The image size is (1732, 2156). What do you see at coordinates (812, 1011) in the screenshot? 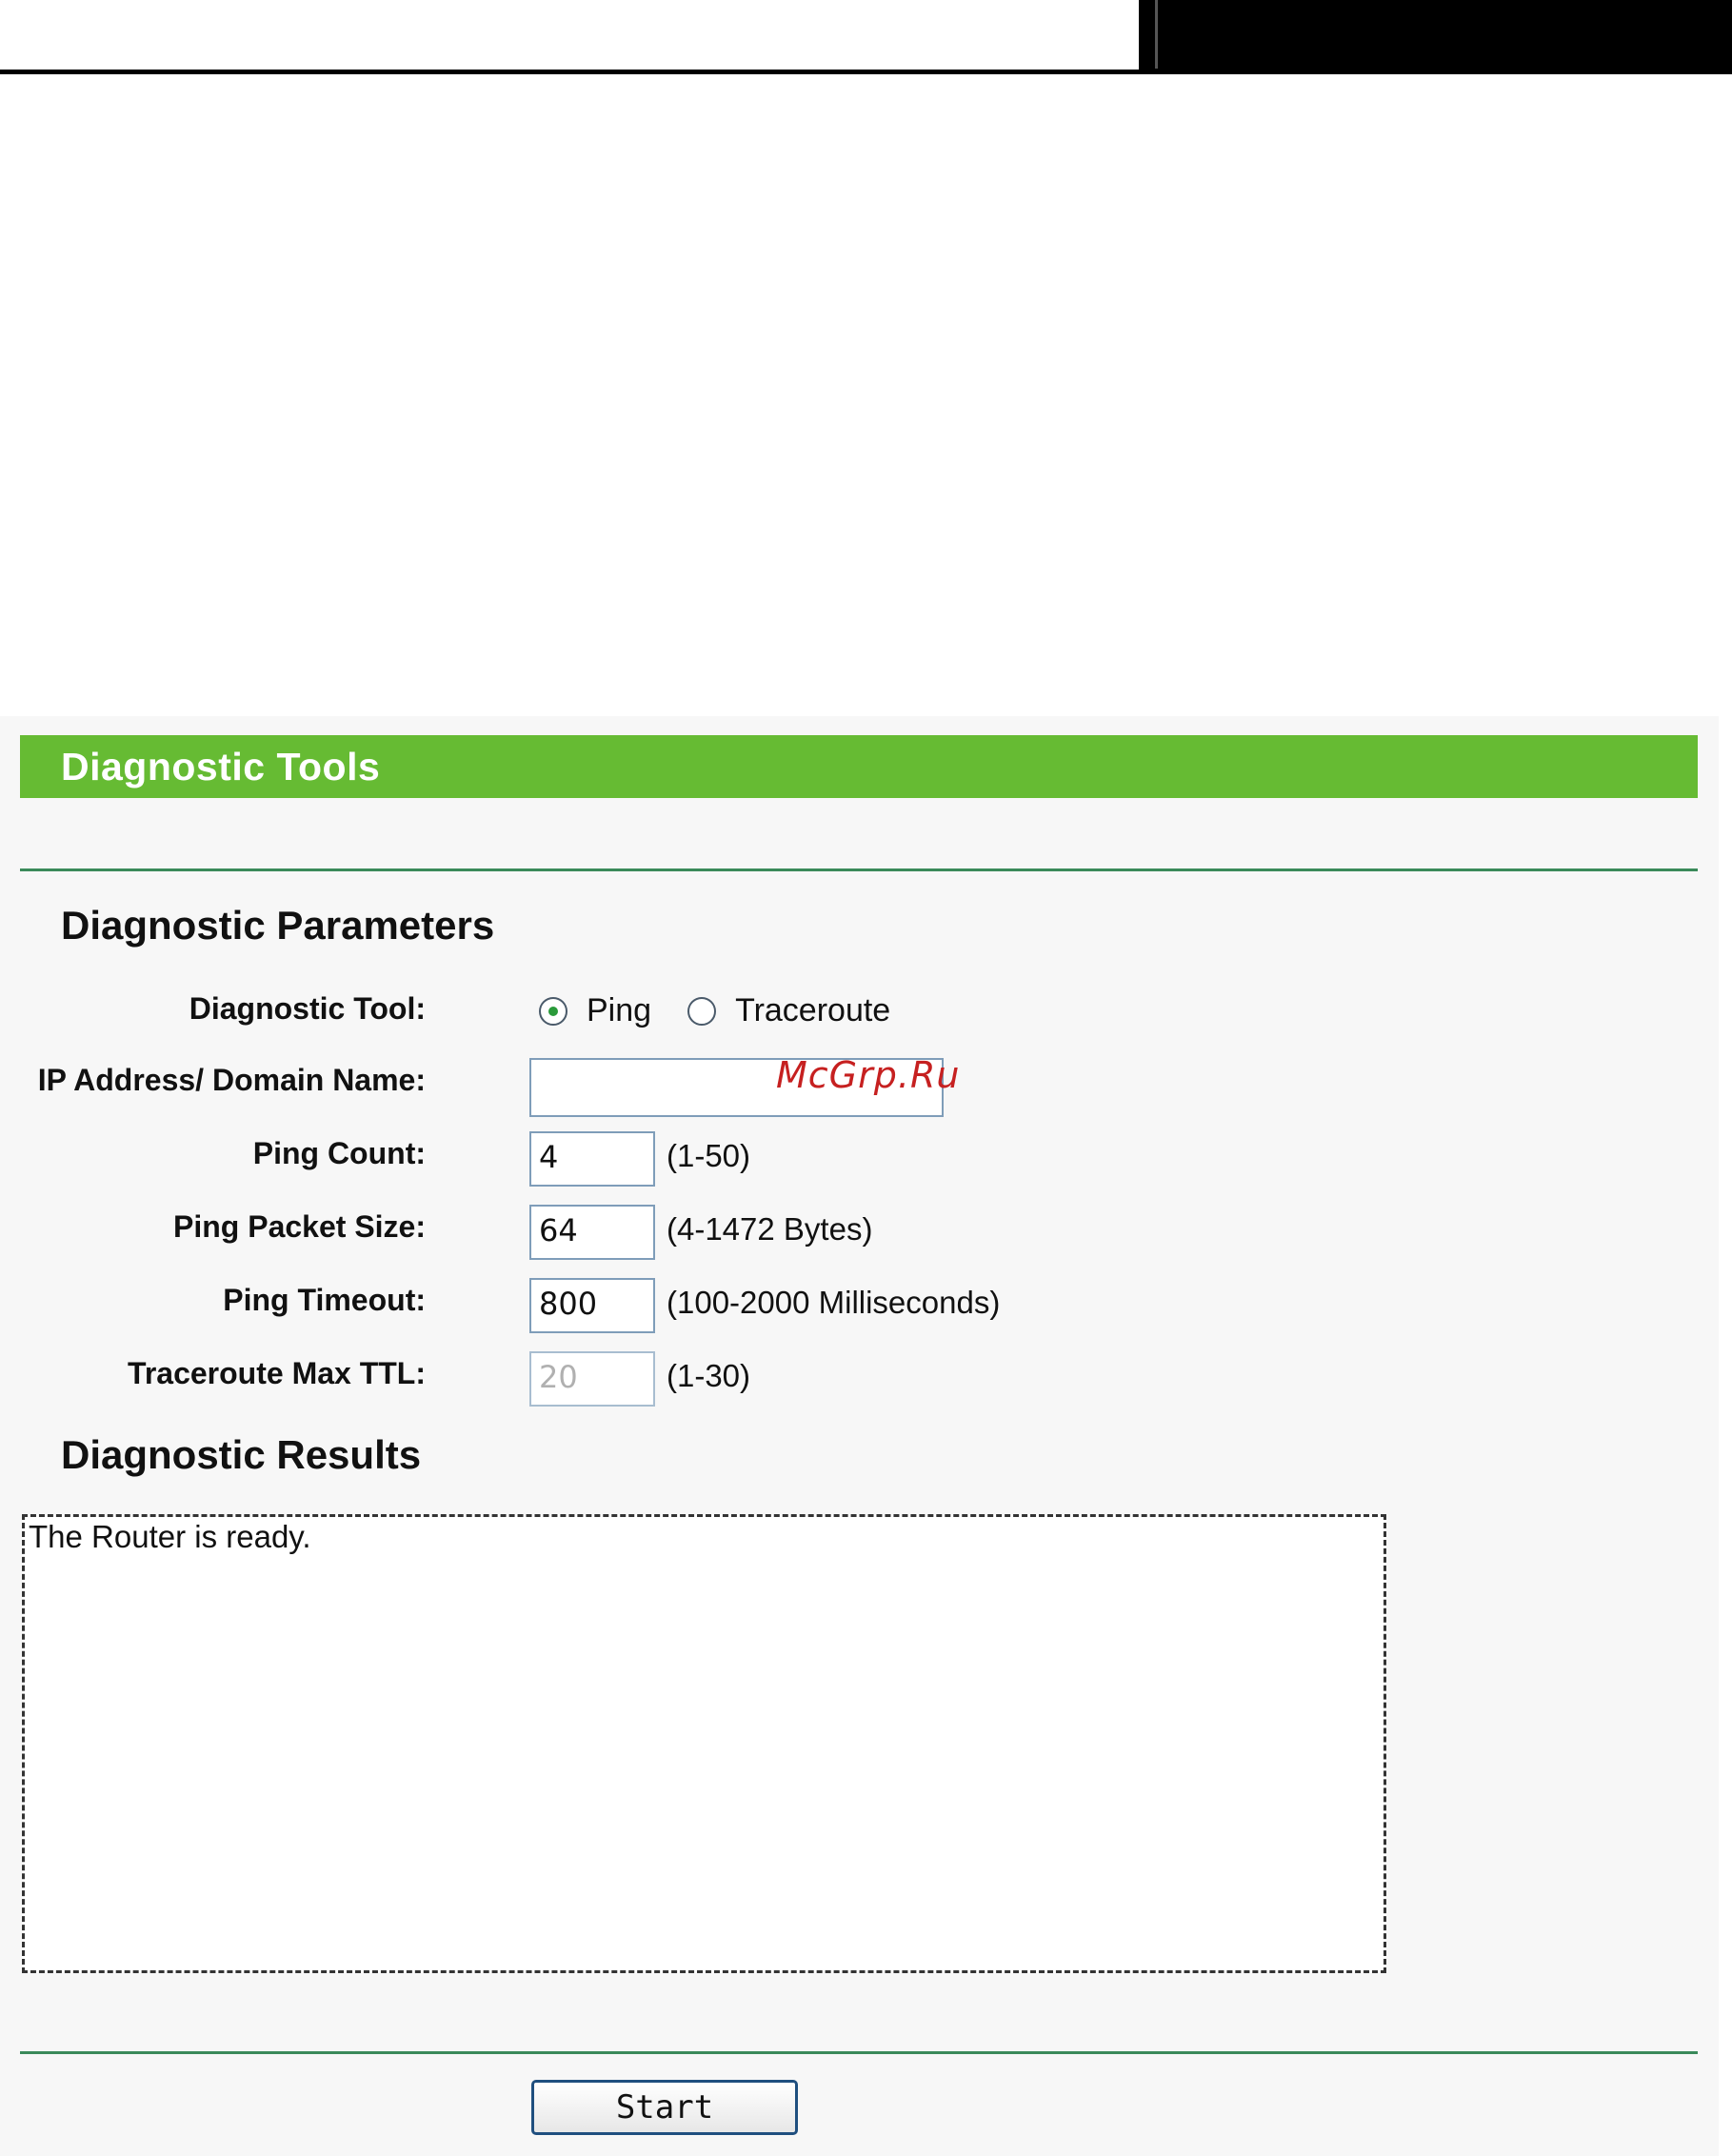
I see `traceroute-radio-label: Traceroute` at bounding box center [812, 1011].